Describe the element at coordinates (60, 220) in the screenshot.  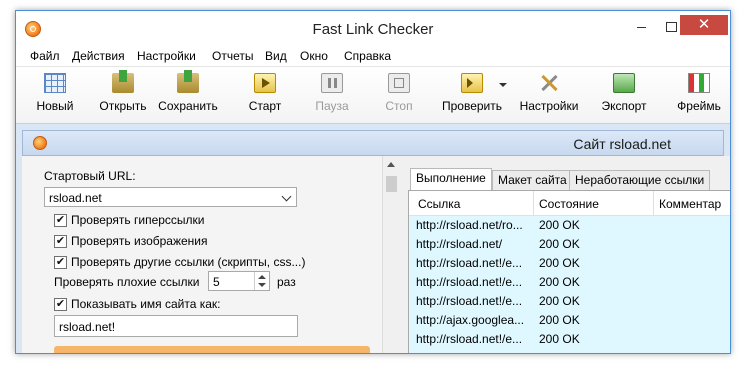
I see `check-hyperlinks-checkbox: ✔` at that location.